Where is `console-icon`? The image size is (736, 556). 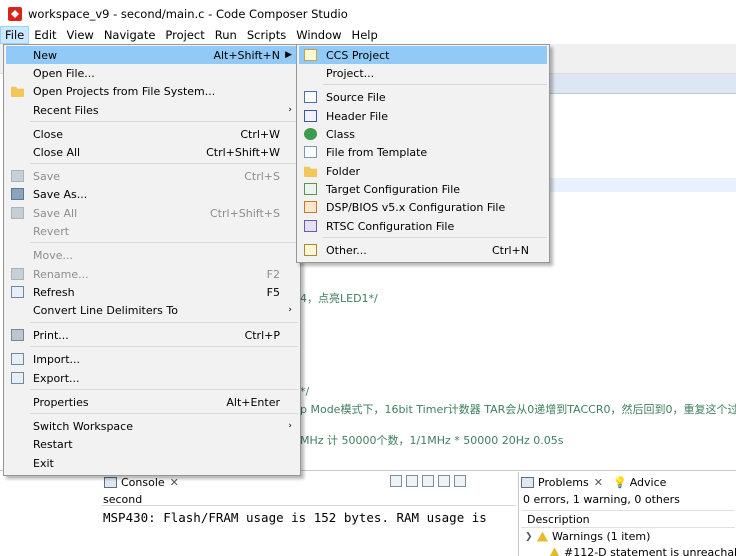
console-icon is located at coordinates (110, 482).